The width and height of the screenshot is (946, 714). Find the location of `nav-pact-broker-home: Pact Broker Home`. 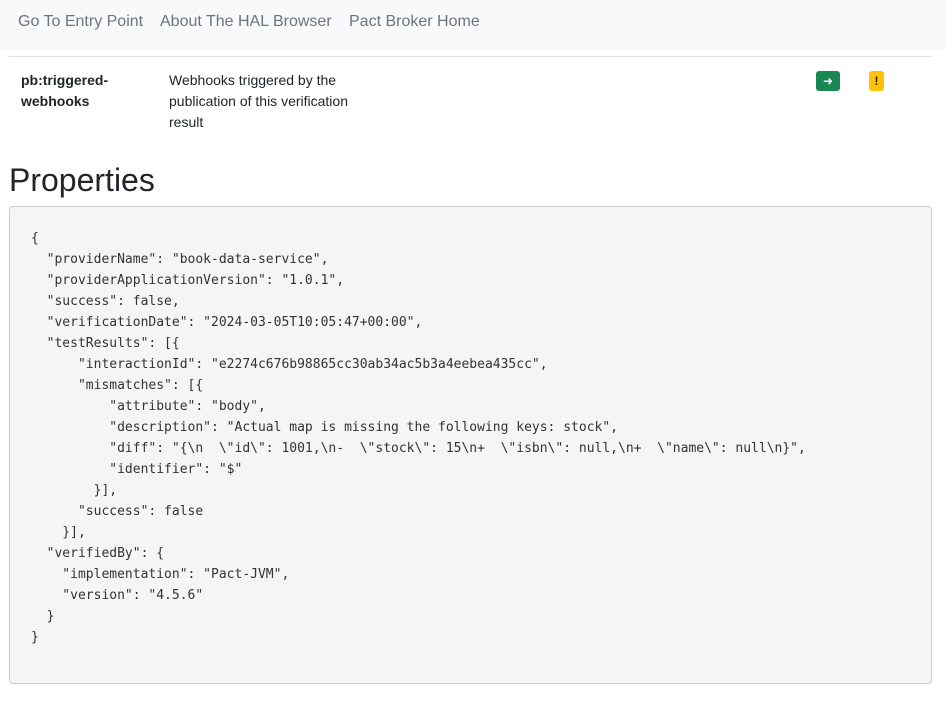

nav-pact-broker-home: Pact Broker Home is located at coordinates (414, 22).